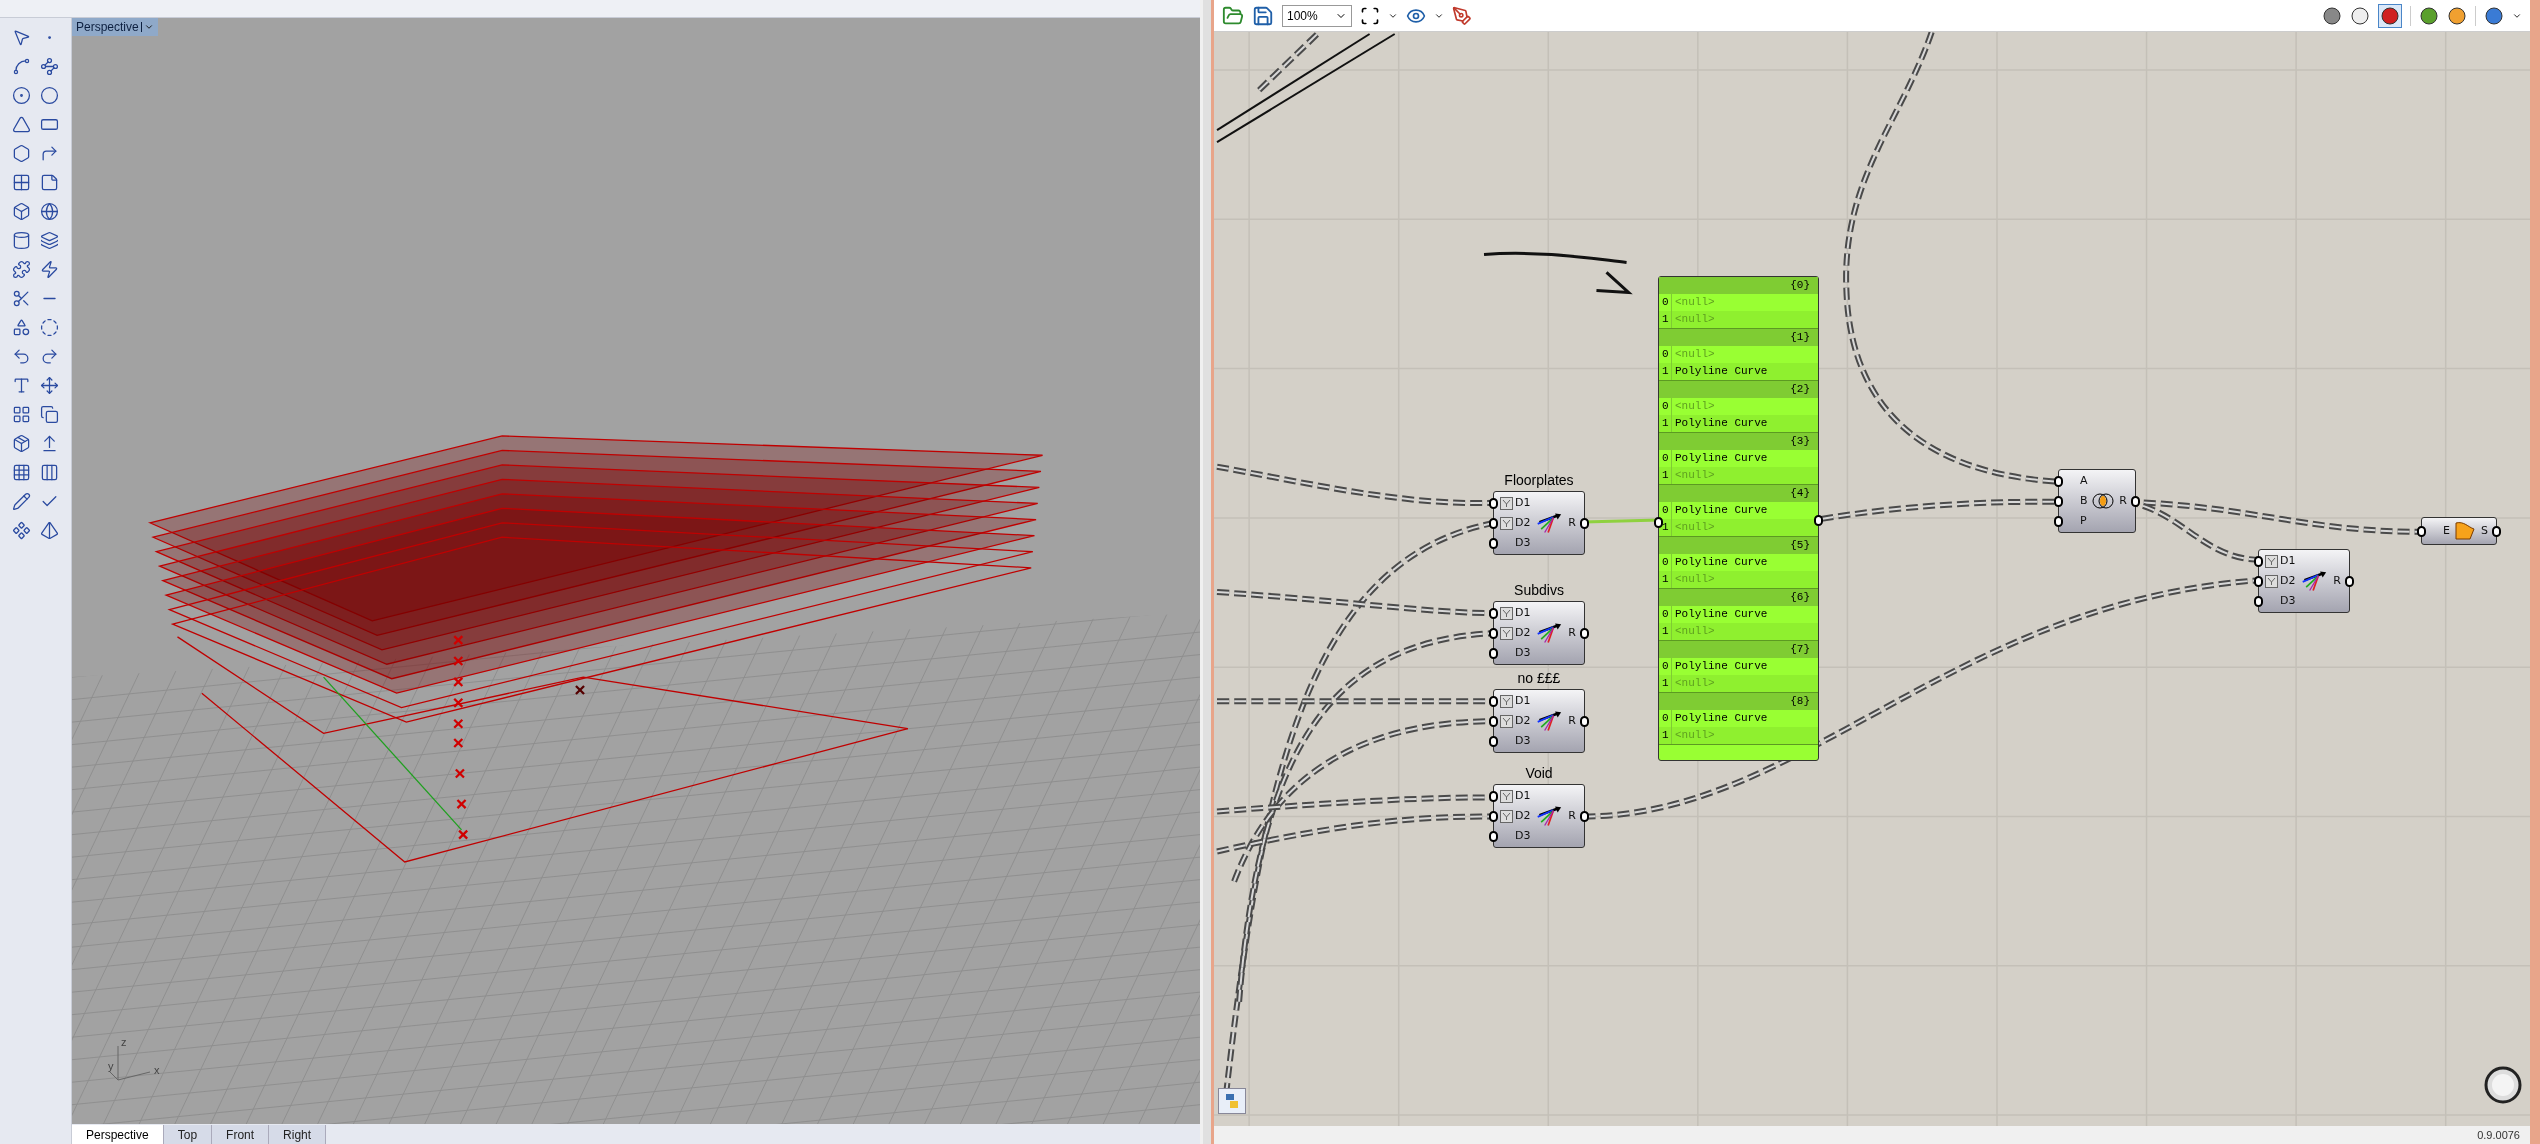 This screenshot has width=2540, height=1144. What do you see at coordinates (49, 472) in the screenshot?
I see `columns-icon` at bounding box center [49, 472].